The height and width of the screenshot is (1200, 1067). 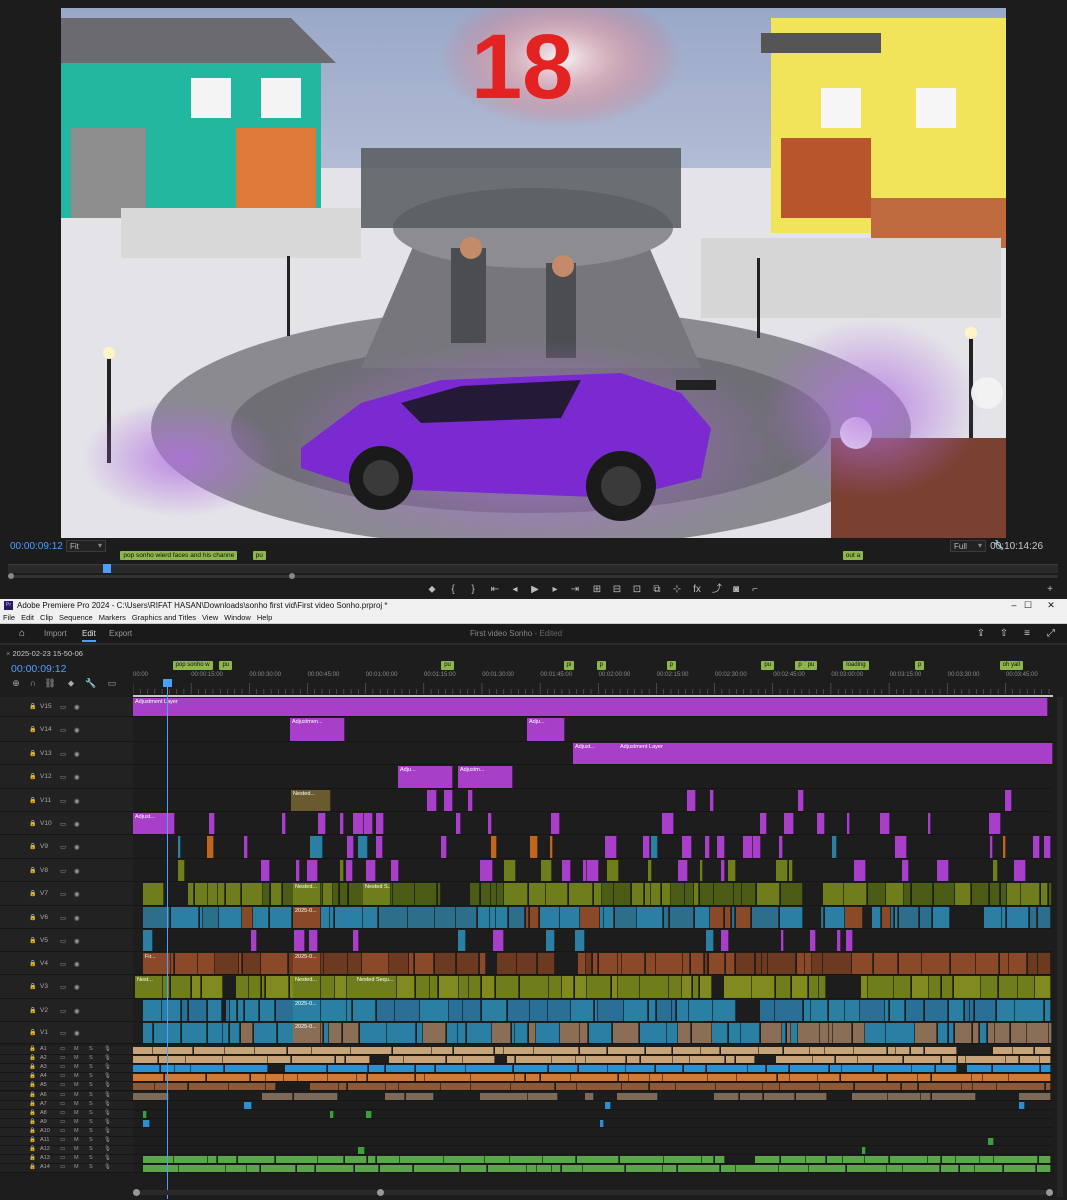 I want to click on track-header-v6: 🔒 V6 ▭ ◉, so click(x=66, y=917).